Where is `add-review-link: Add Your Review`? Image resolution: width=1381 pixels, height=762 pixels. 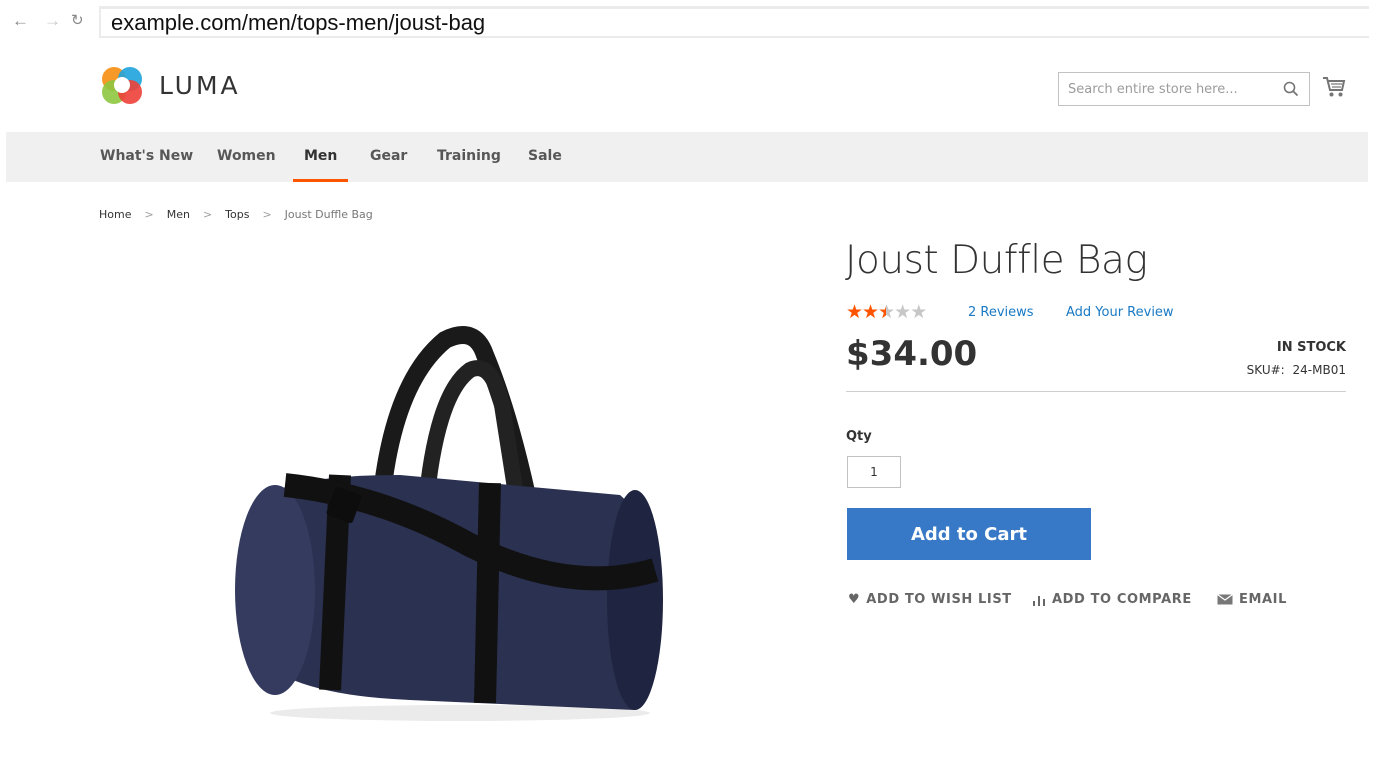
add-review-link: Add Your Review is located at coordinates (1120, 312).